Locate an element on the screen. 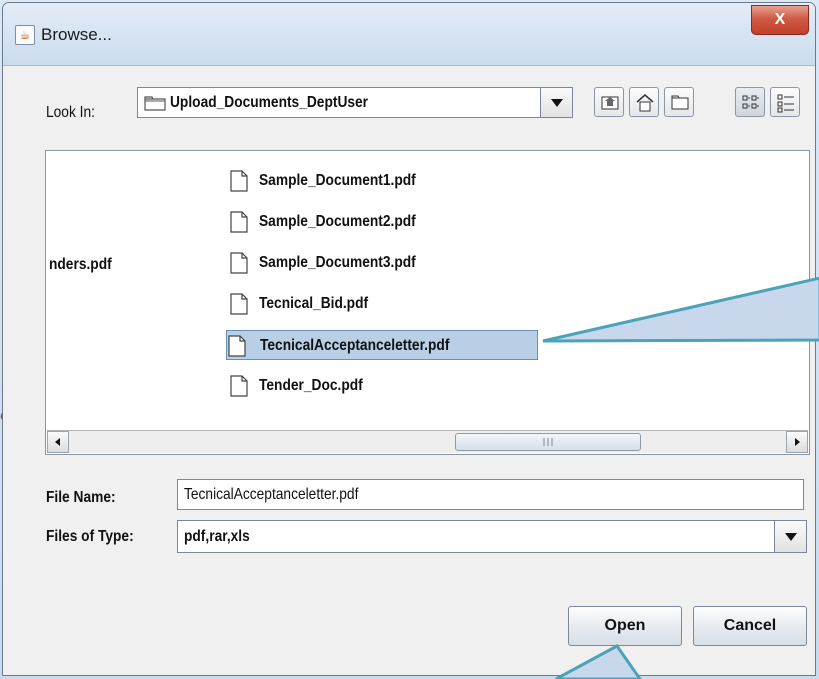 This screenshot has height=679, width=819. file-list-item: TecnicalAcceptanceletter.pdf is located at coordinates (382, 345).